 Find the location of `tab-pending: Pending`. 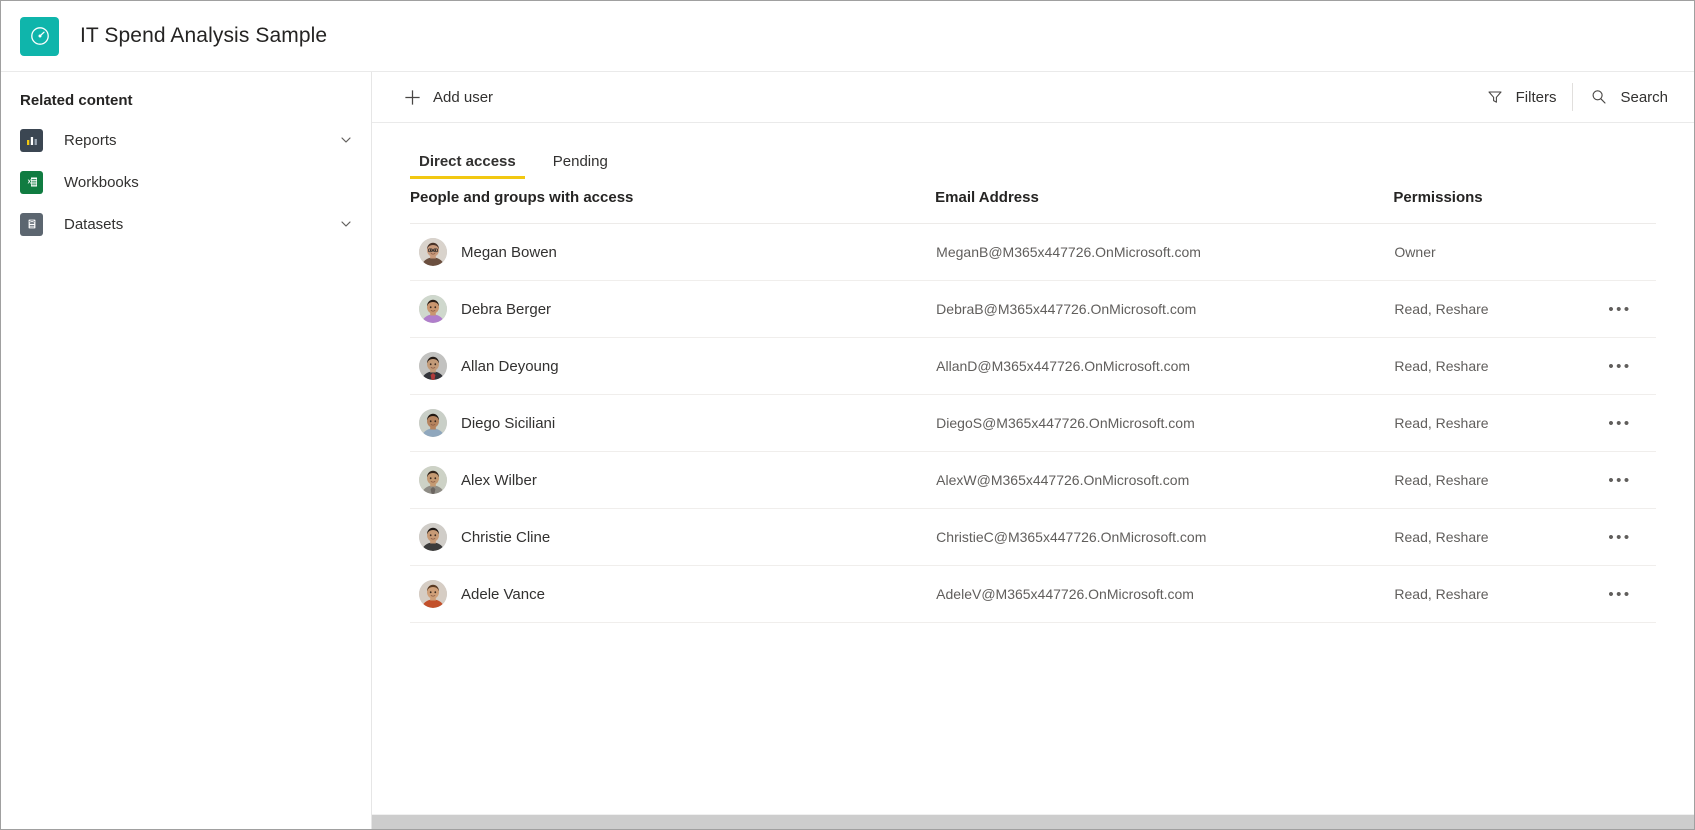

tab-pending: Pending is located at coordinates (580, 166).